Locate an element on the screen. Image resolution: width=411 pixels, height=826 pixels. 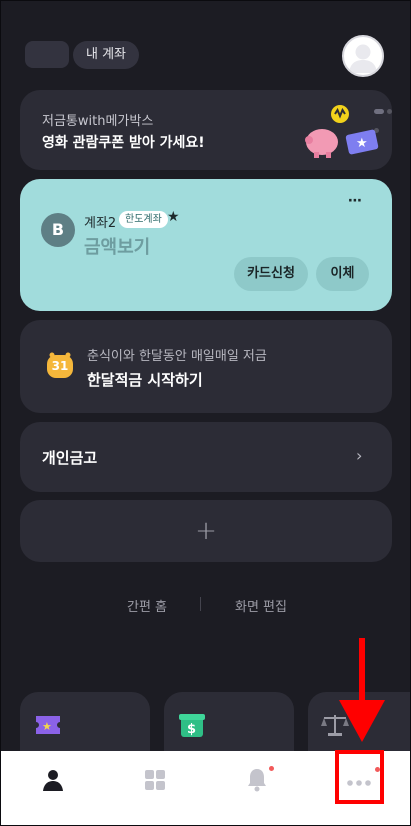
app-logo is located at coordinates (47, 54).